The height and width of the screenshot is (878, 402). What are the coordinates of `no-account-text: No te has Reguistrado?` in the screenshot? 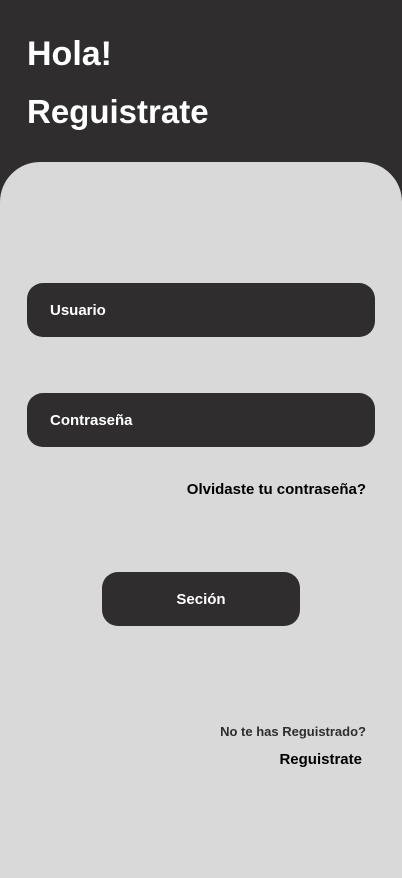 It's located at (293, 731).